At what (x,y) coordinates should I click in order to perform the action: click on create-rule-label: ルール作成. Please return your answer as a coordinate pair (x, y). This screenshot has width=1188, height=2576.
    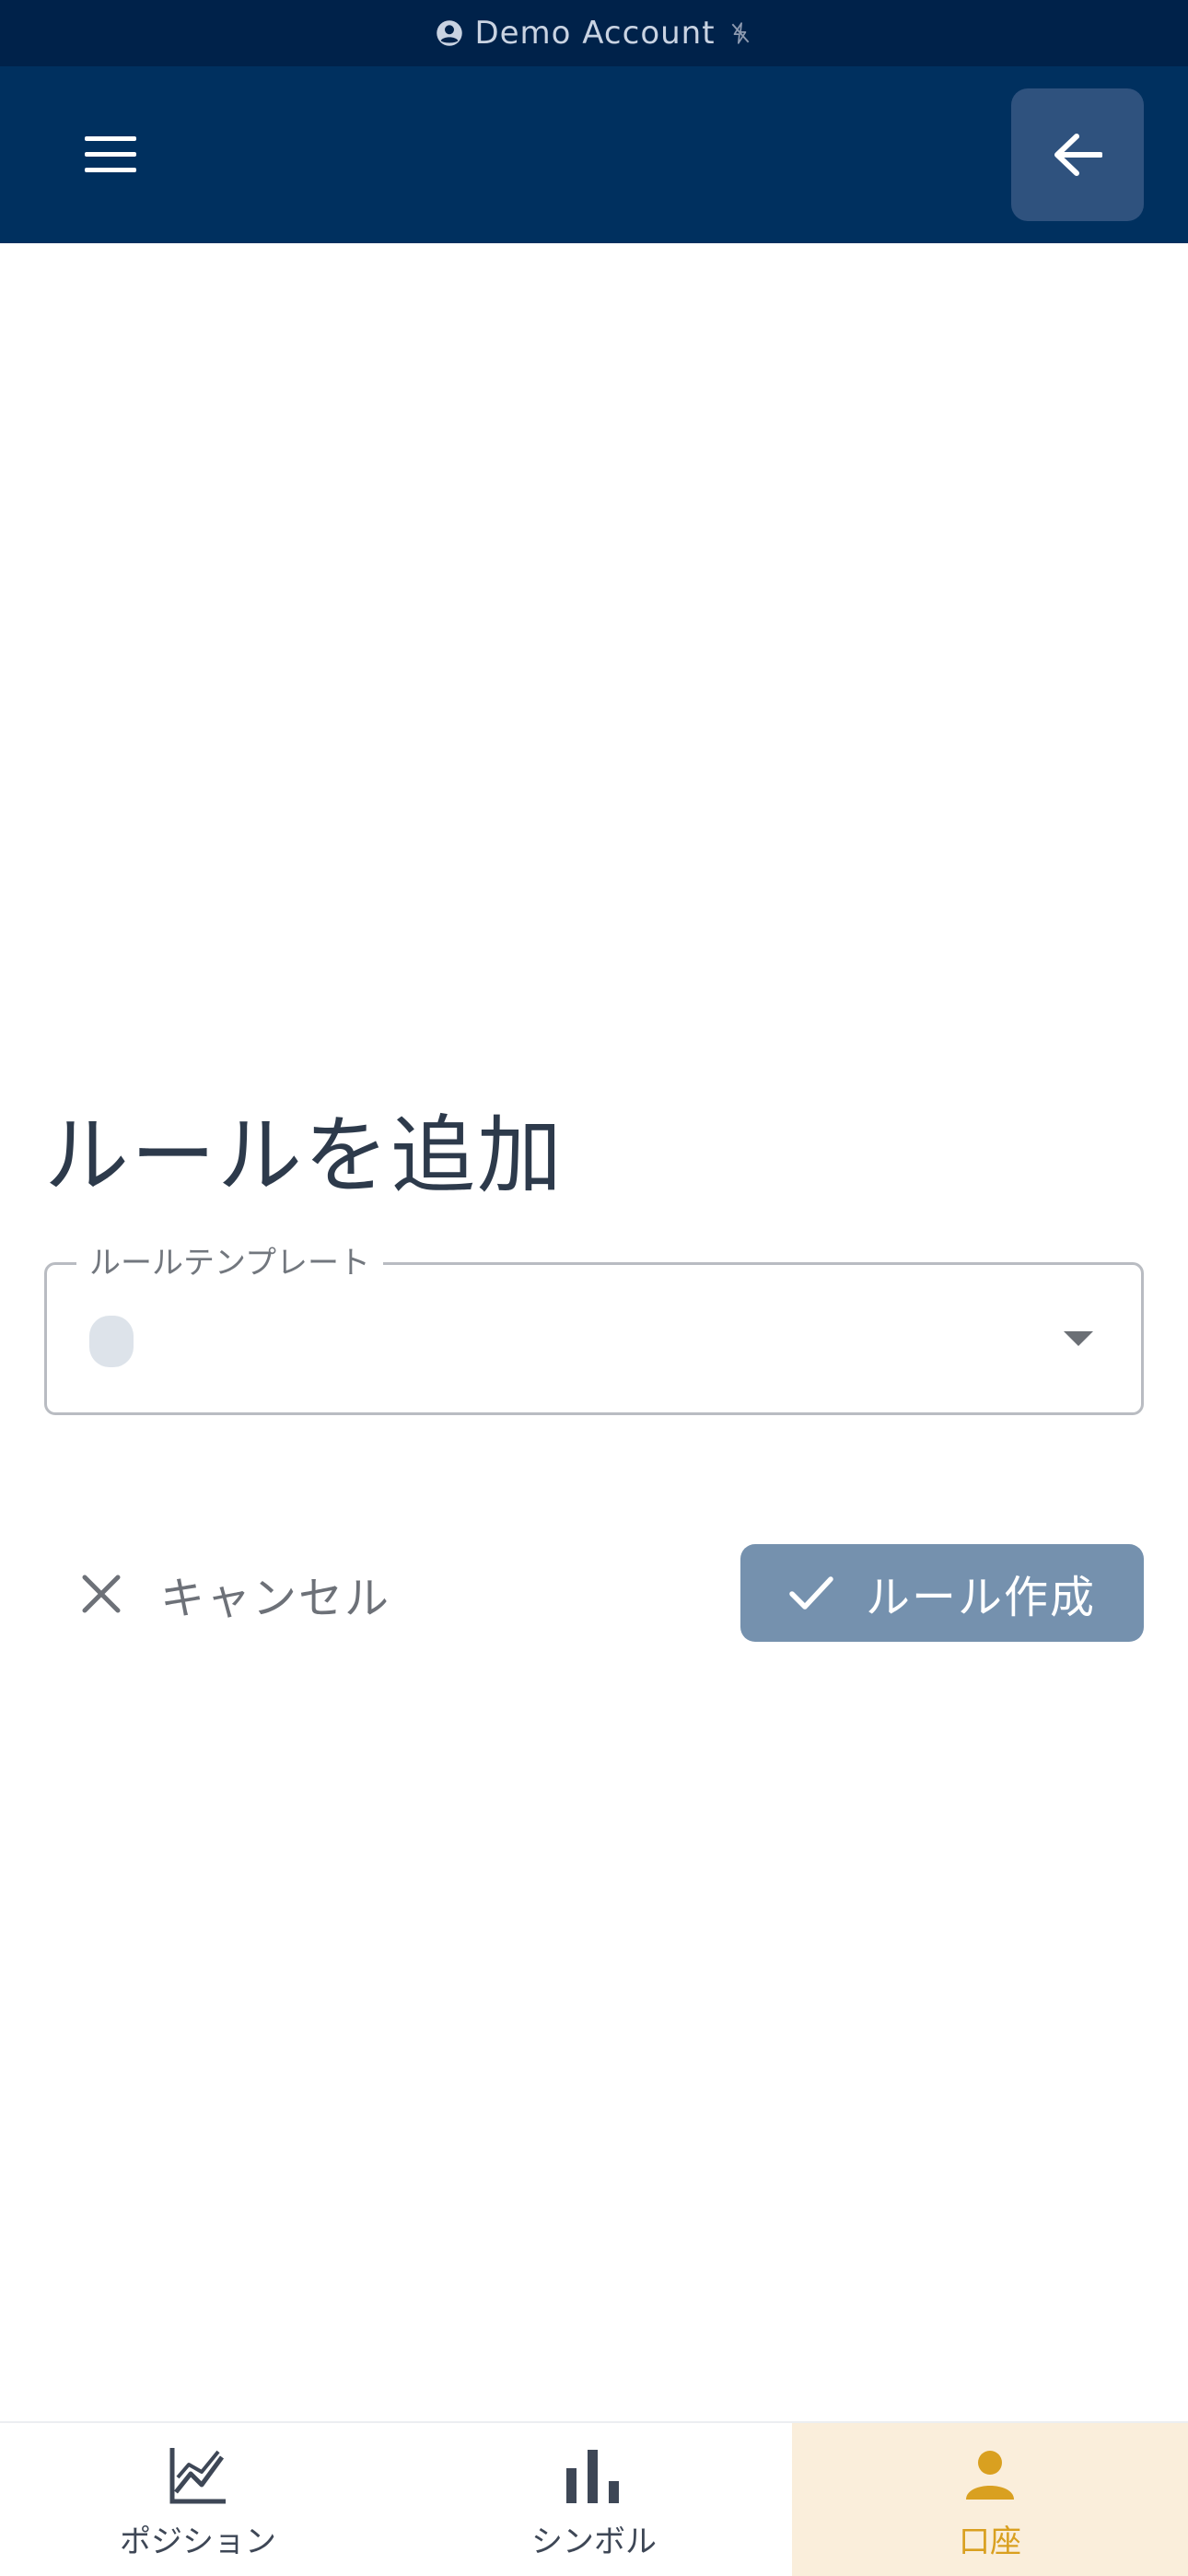
    Looking at the image, I should click on (980, 1597).